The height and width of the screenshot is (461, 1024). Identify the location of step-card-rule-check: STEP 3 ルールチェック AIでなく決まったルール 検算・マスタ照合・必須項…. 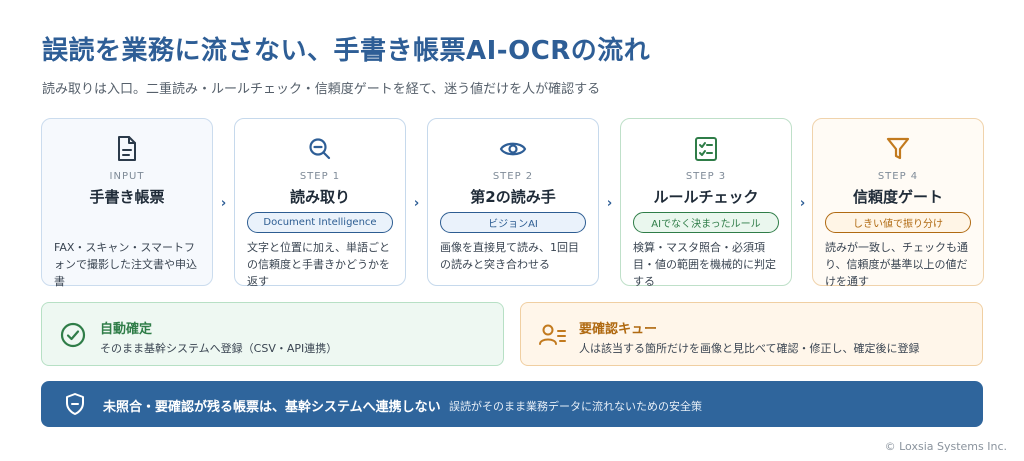
(706, 203).